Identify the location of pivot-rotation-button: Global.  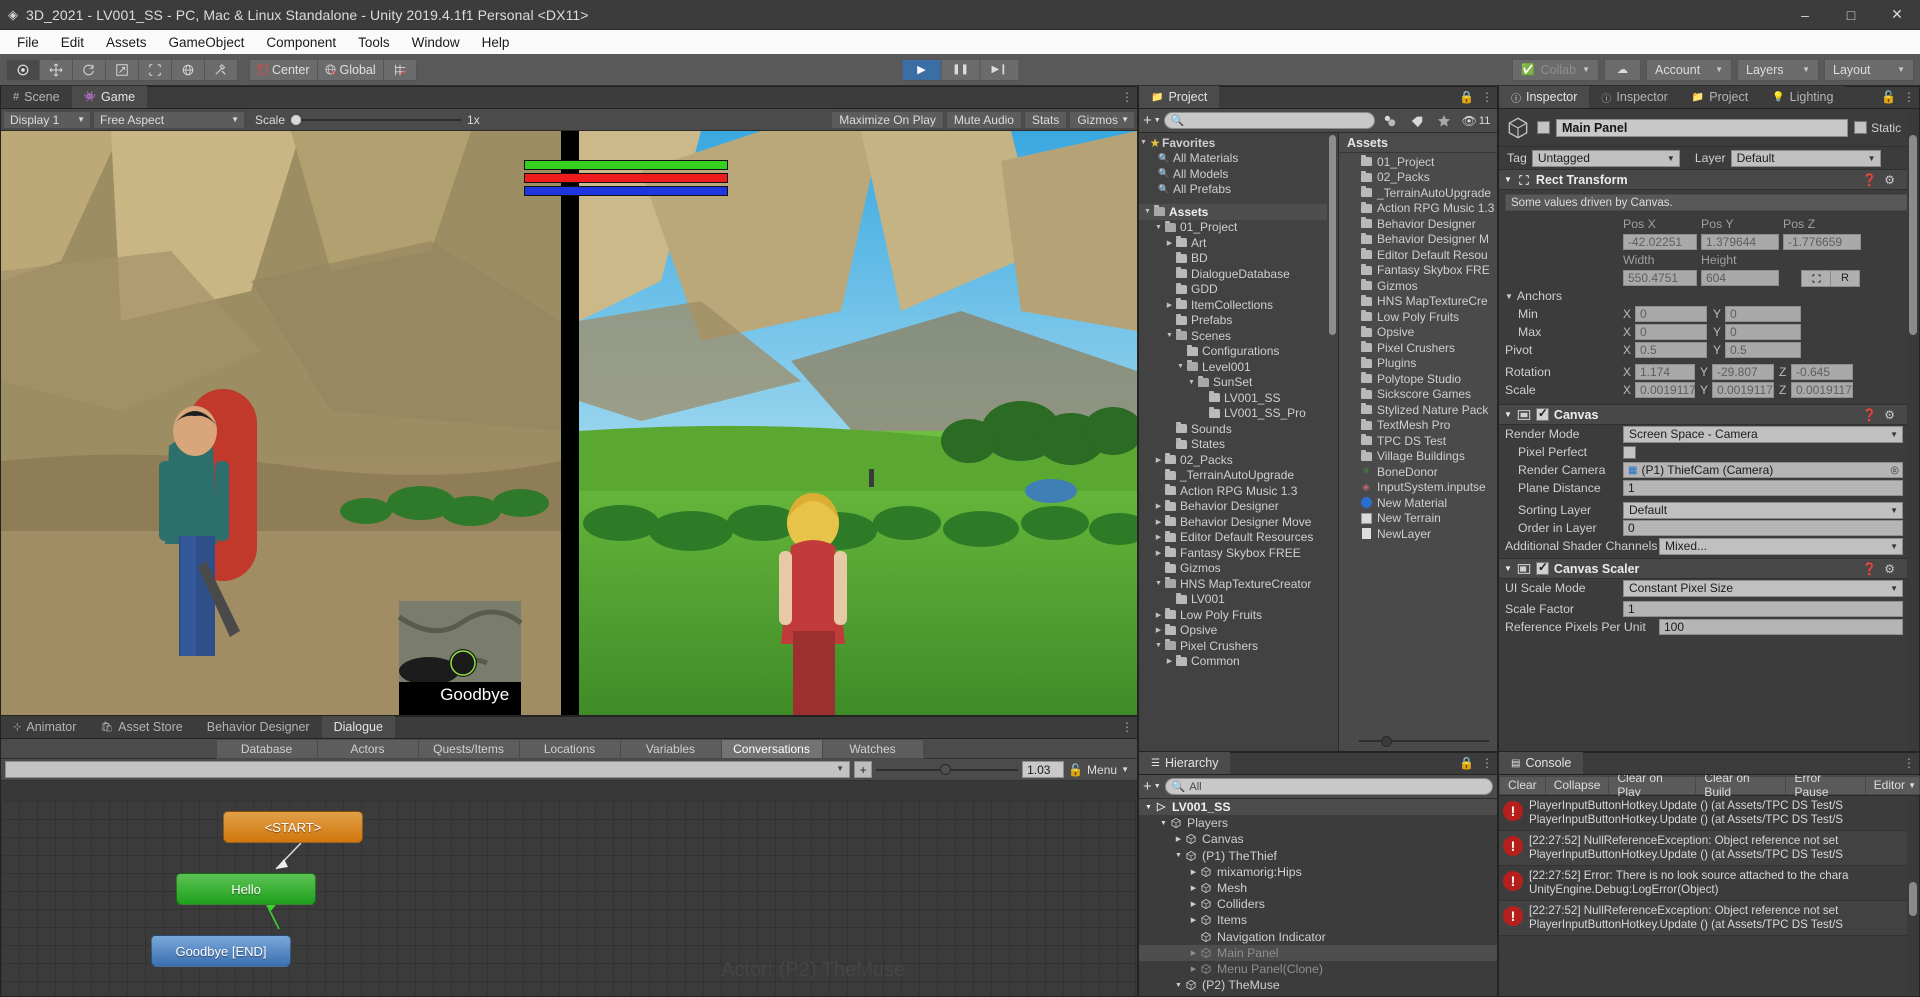
(350, 69).